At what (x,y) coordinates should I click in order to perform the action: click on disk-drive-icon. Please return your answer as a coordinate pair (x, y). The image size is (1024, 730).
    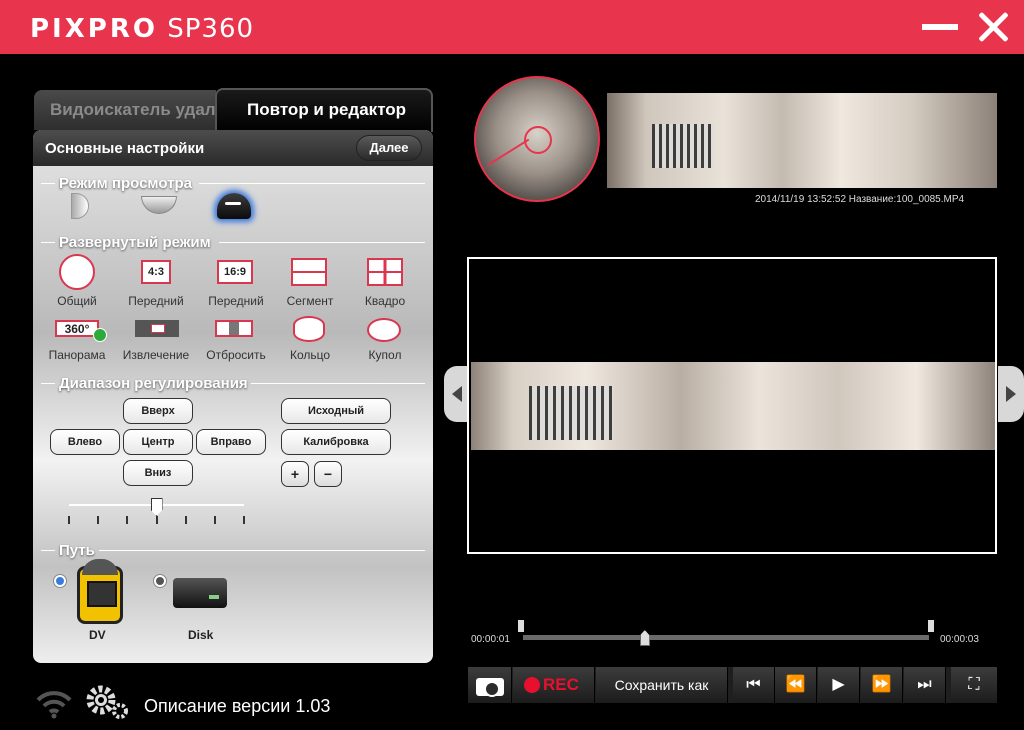
    Looking at the image, I should click on (200, 593).